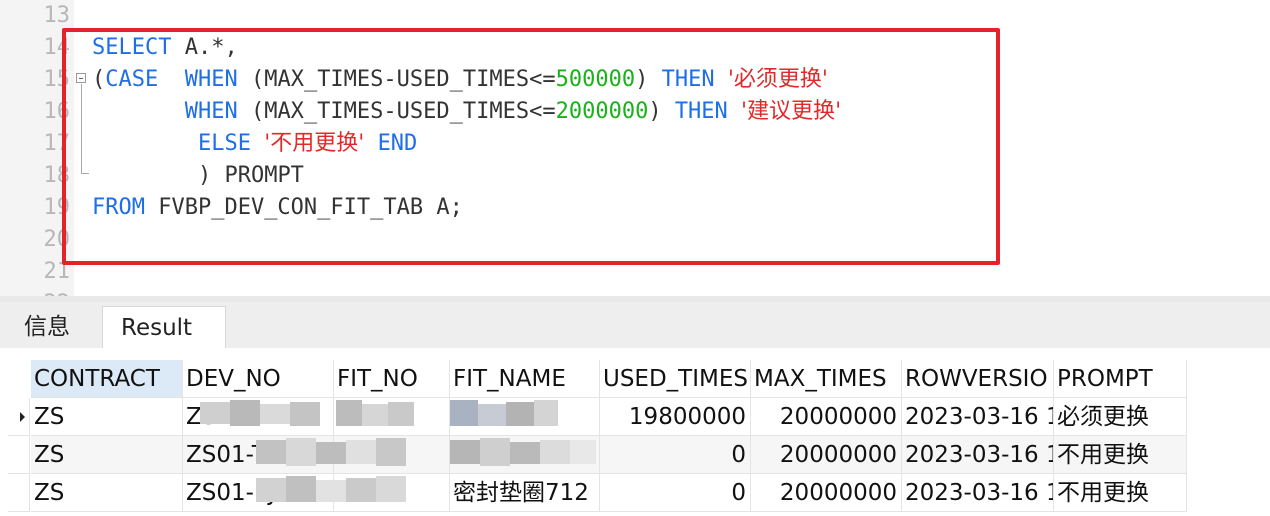 The image size is (1270, 516). What do you see at coordinates (57, 239) in the screenshot?
I see `line-number: 20` at bounding box center [57, 239].